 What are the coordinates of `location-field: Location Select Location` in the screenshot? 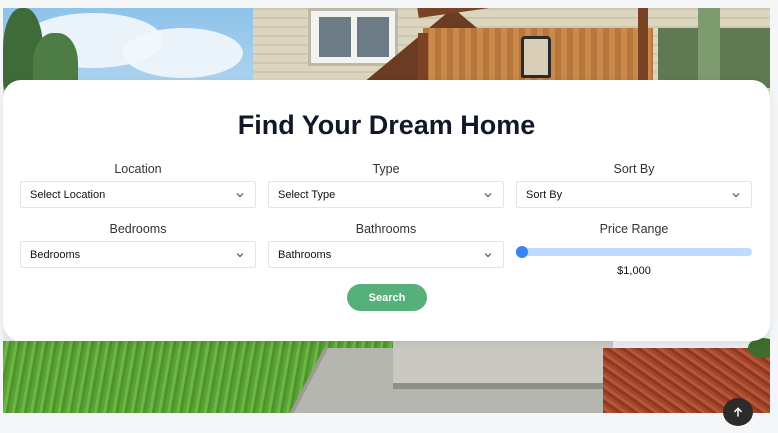 It's located at (138, 184).